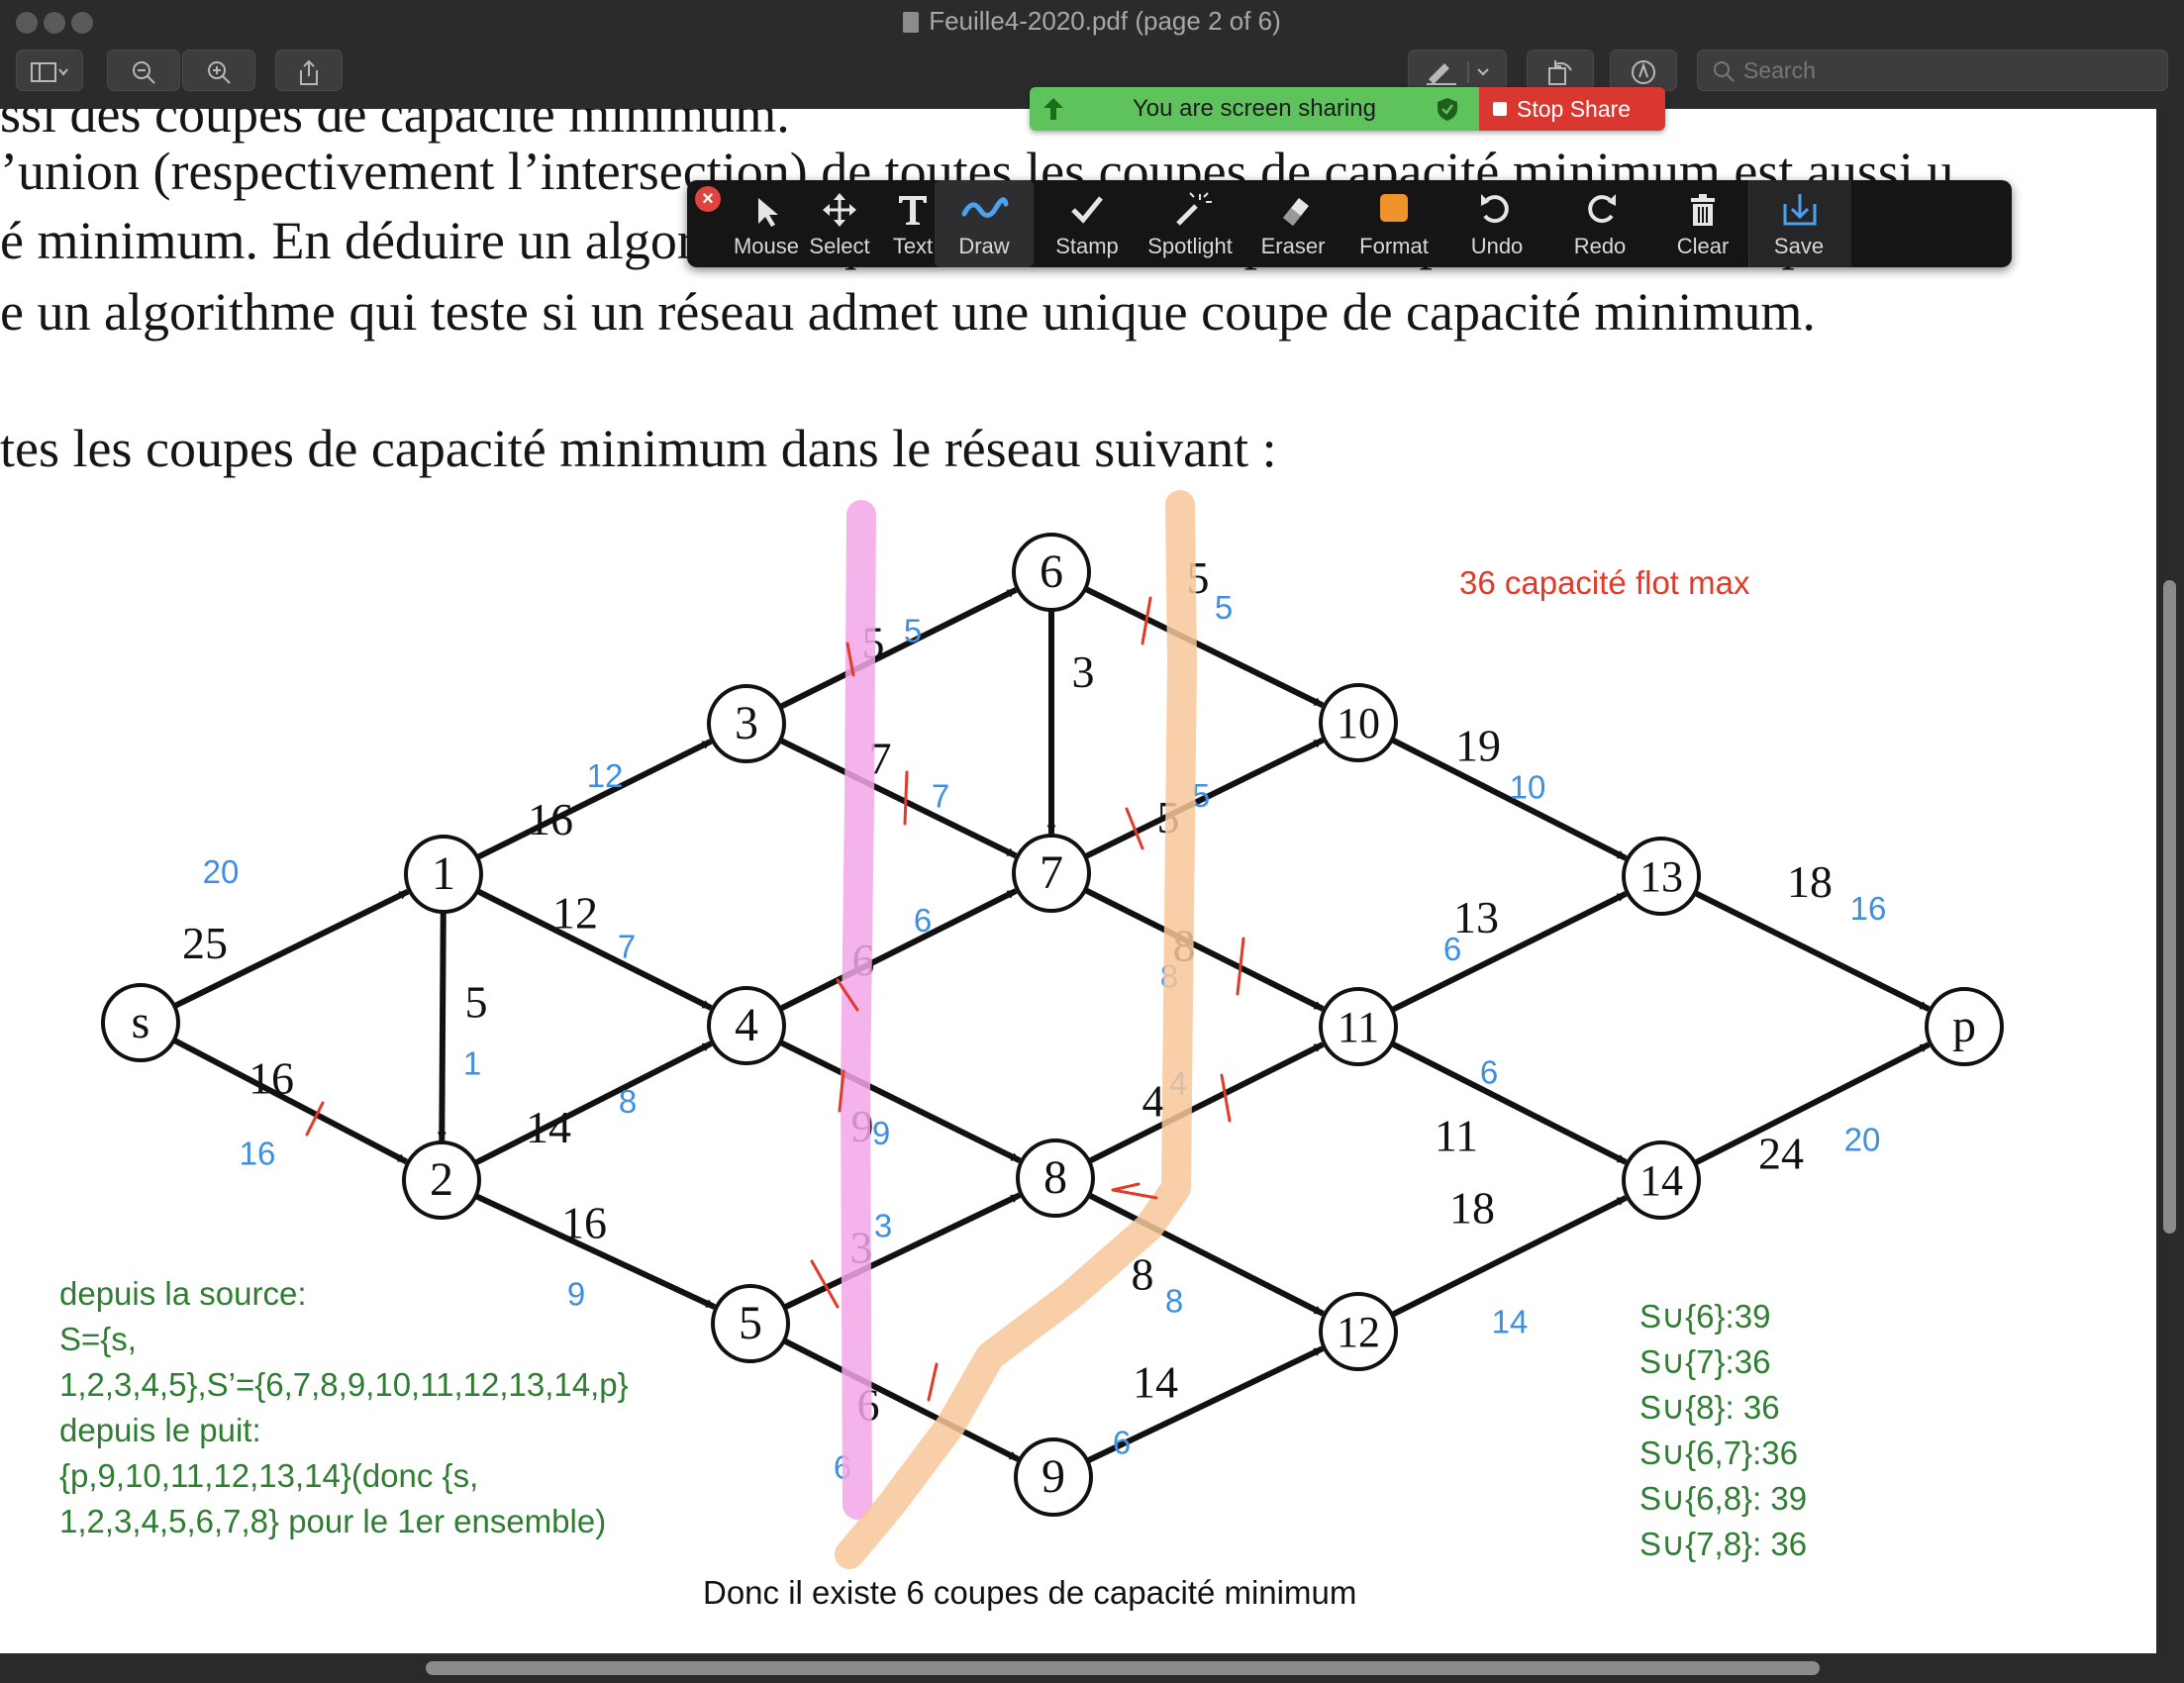  Describe the element at coordinates (1394, 246) in the screenshot. I see `tool-format-label: Format` at that location.